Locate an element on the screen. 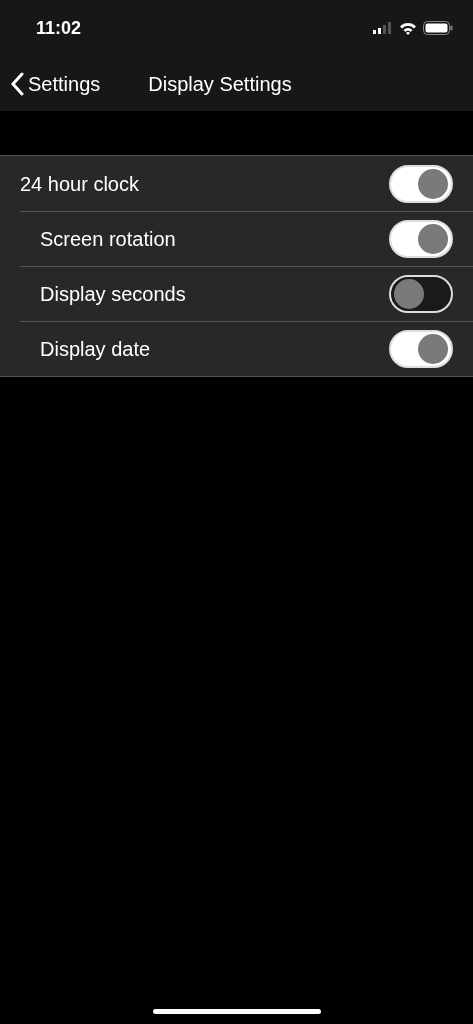 The image size is (473, 1024). setting-label: Screen rotation is located at coordinates (108, 239).